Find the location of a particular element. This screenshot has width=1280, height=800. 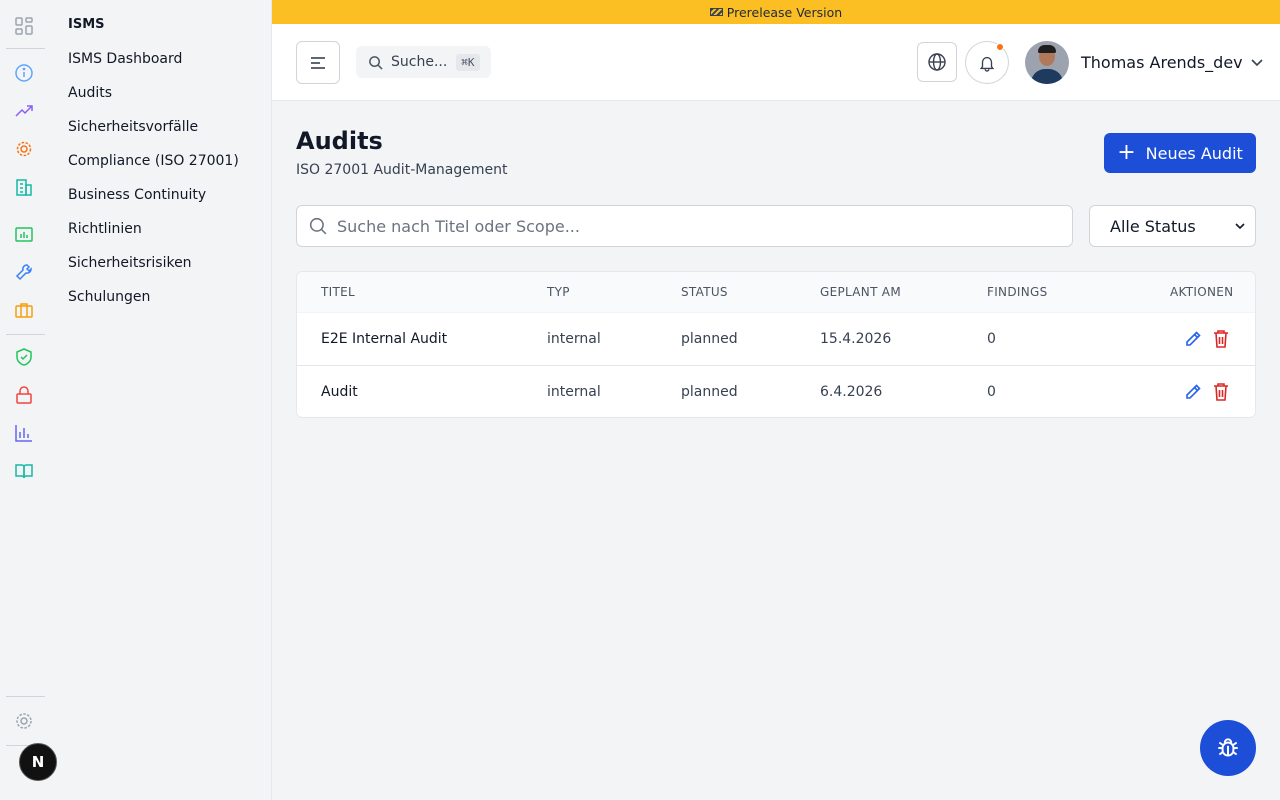

audit-search-field is located at coordinates (684, 226).